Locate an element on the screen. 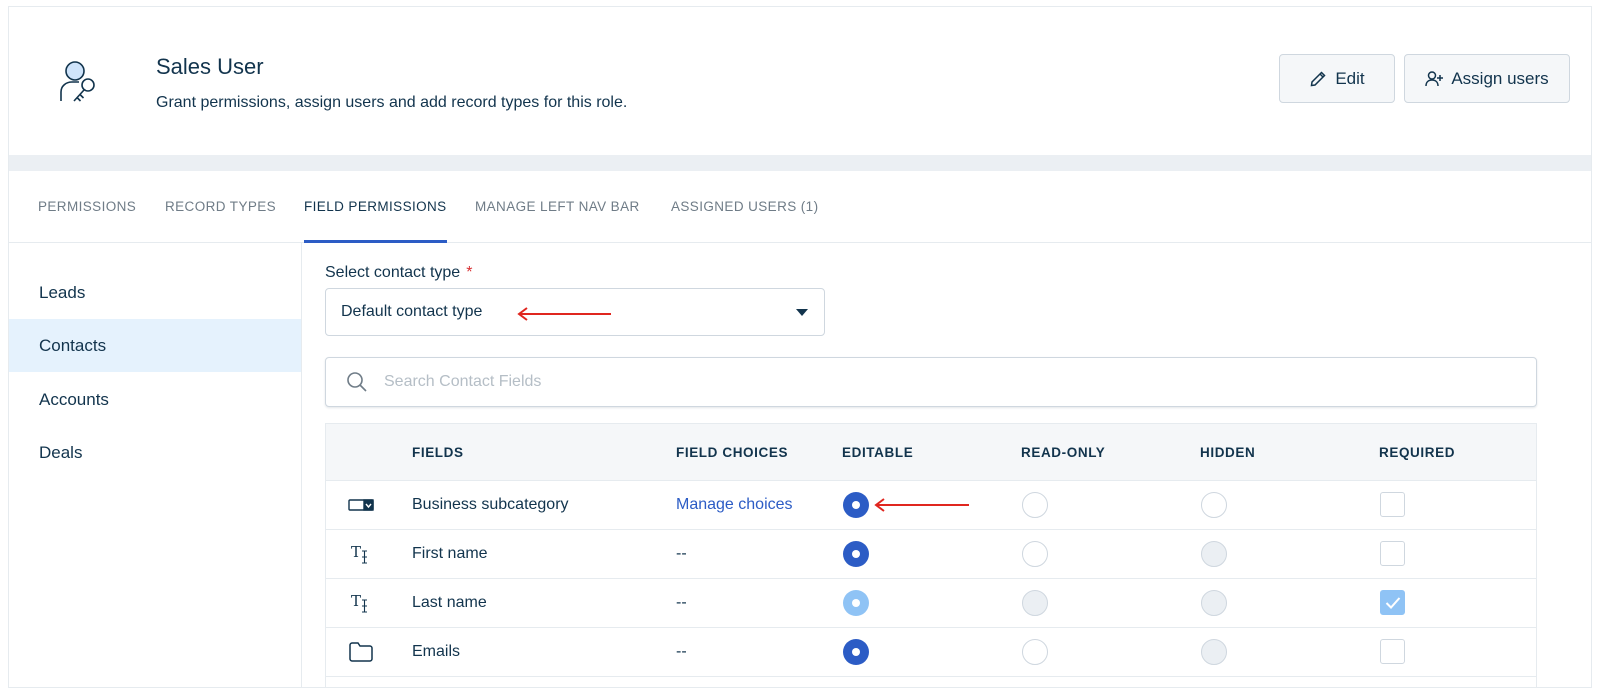  edit-button-label: Edit is located at coordinates (1350, 78).